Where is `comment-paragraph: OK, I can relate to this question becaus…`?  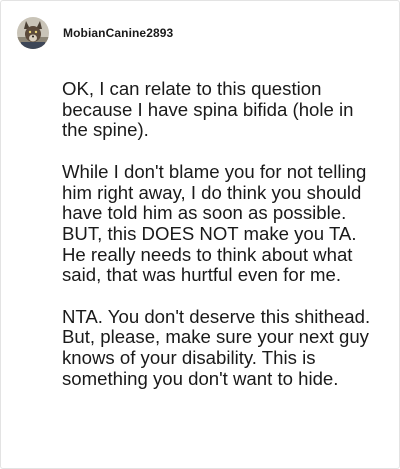 comment-paragraph: OK, I can relate to this question becaus… is located at coordinates (208, 109).